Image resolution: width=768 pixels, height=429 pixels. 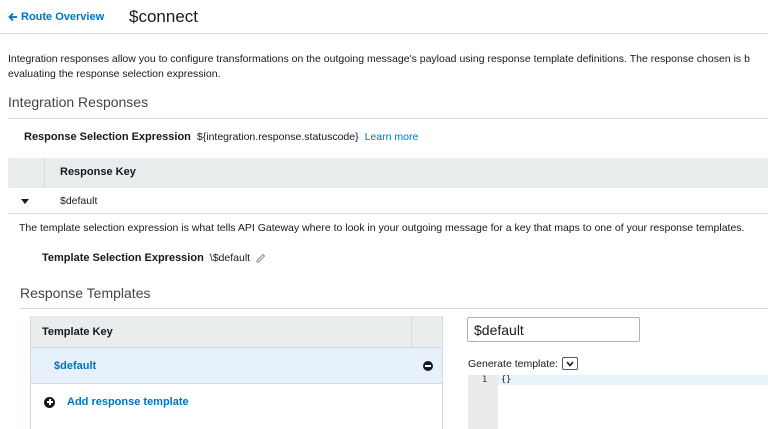 What do you see at coordinates (78, 102) in the screenshot?
I see `integration-responses-heading: Integration Responses` at bounding box center [78, 102].